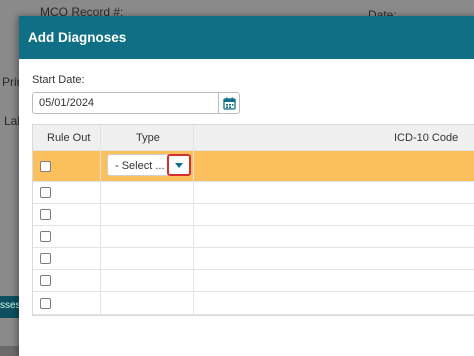  I want to click on column-header-type: Type, so click(148, 138).